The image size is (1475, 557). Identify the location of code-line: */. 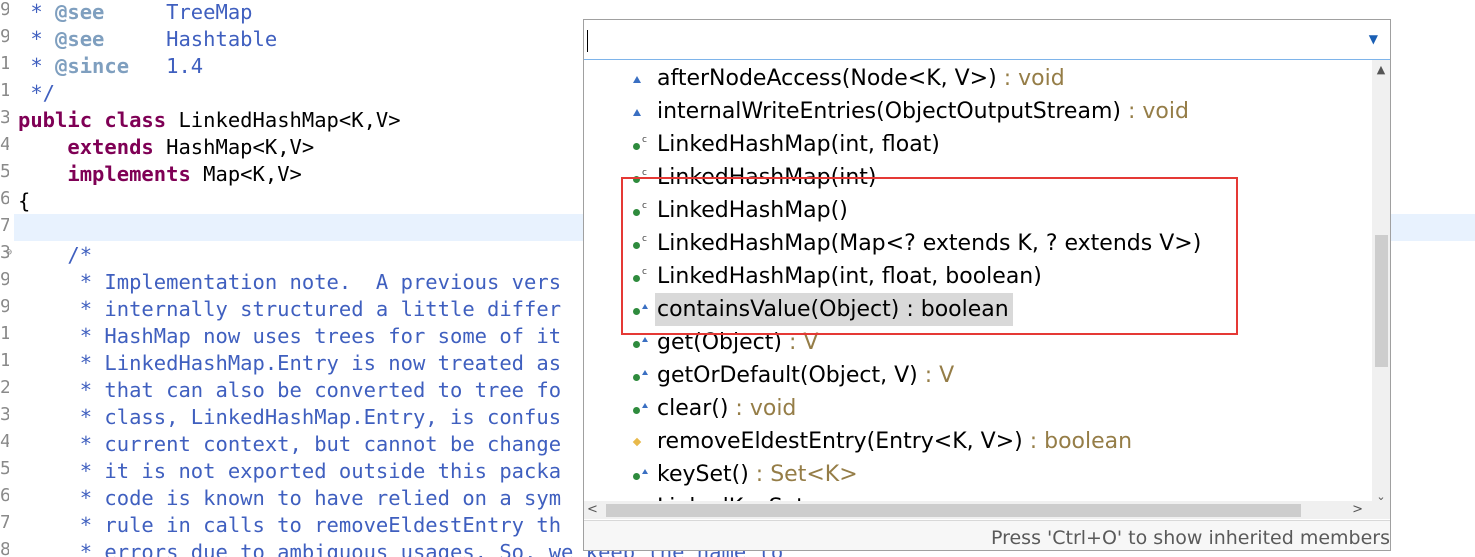
(36, 93).